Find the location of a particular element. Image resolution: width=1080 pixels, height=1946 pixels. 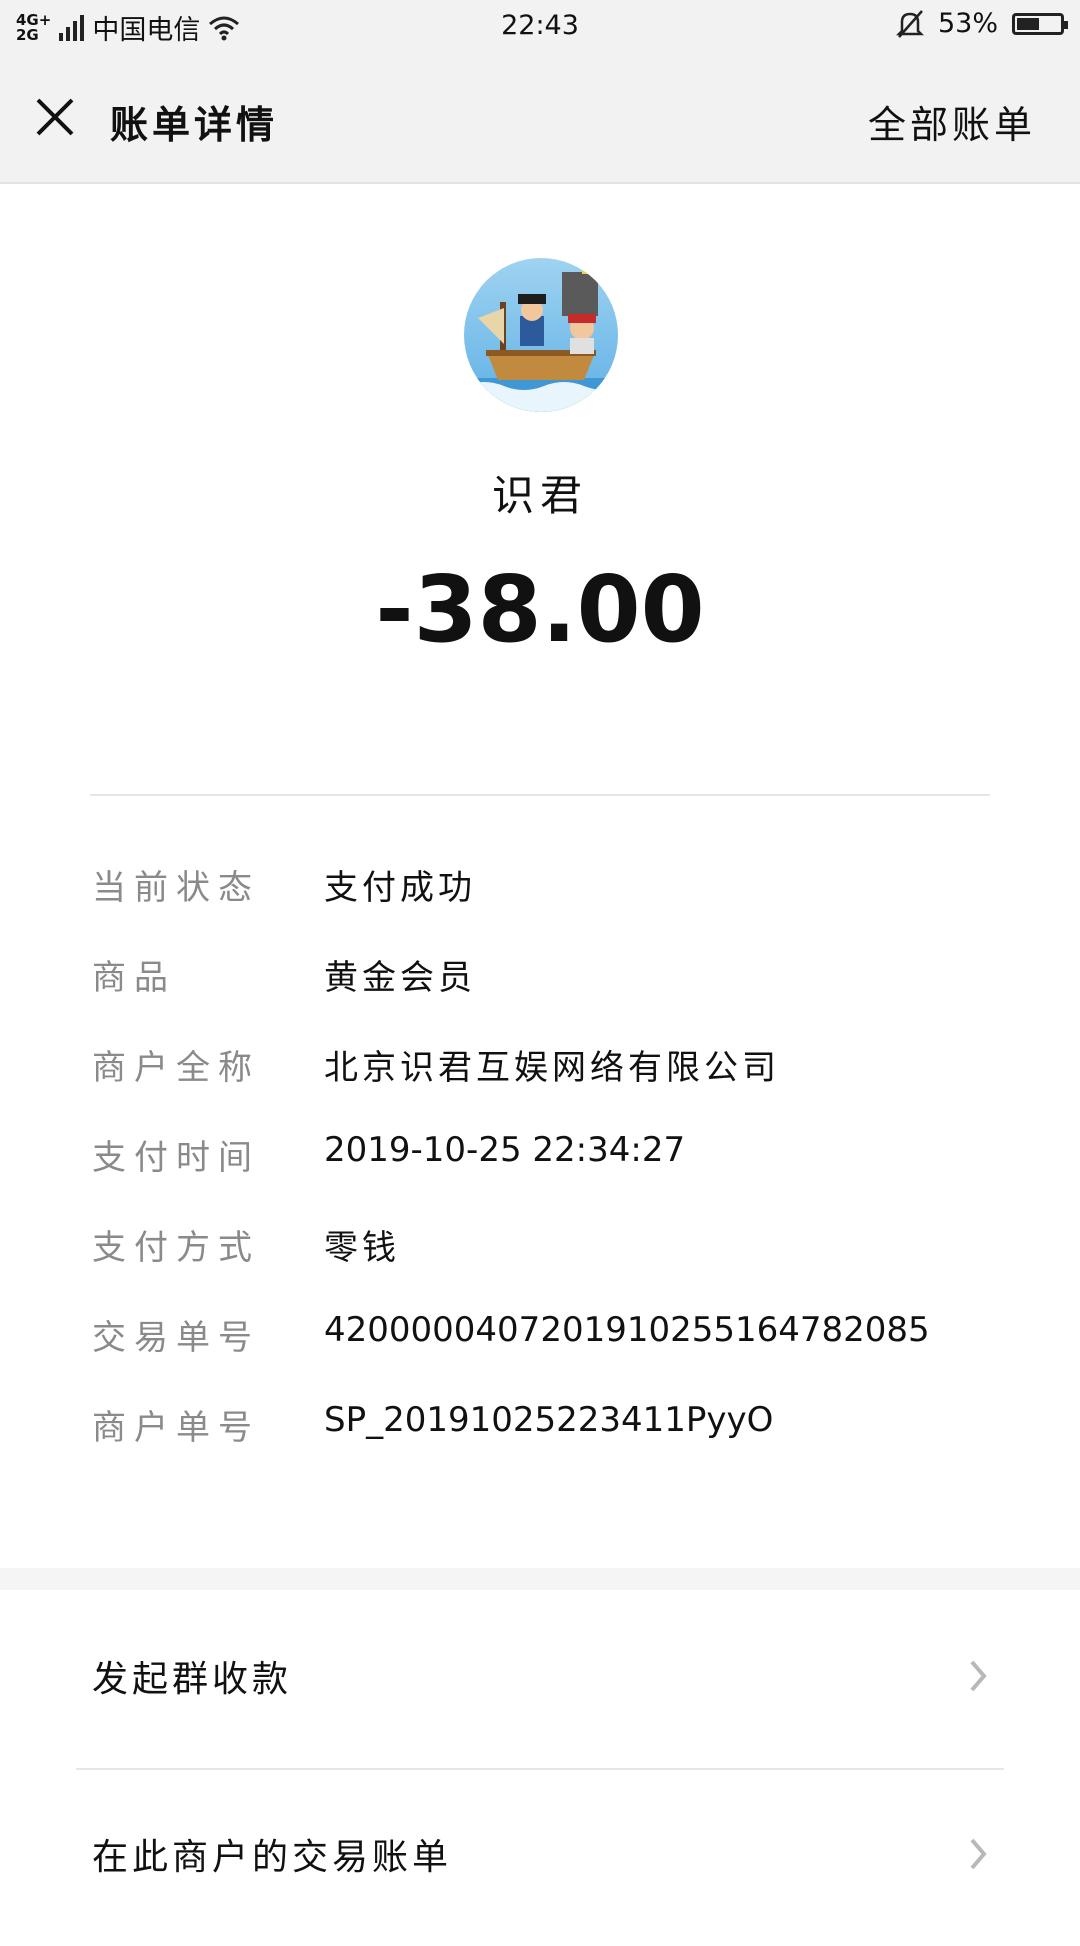

detail-value: 黄金会员 is located at coordinates (400, 978).